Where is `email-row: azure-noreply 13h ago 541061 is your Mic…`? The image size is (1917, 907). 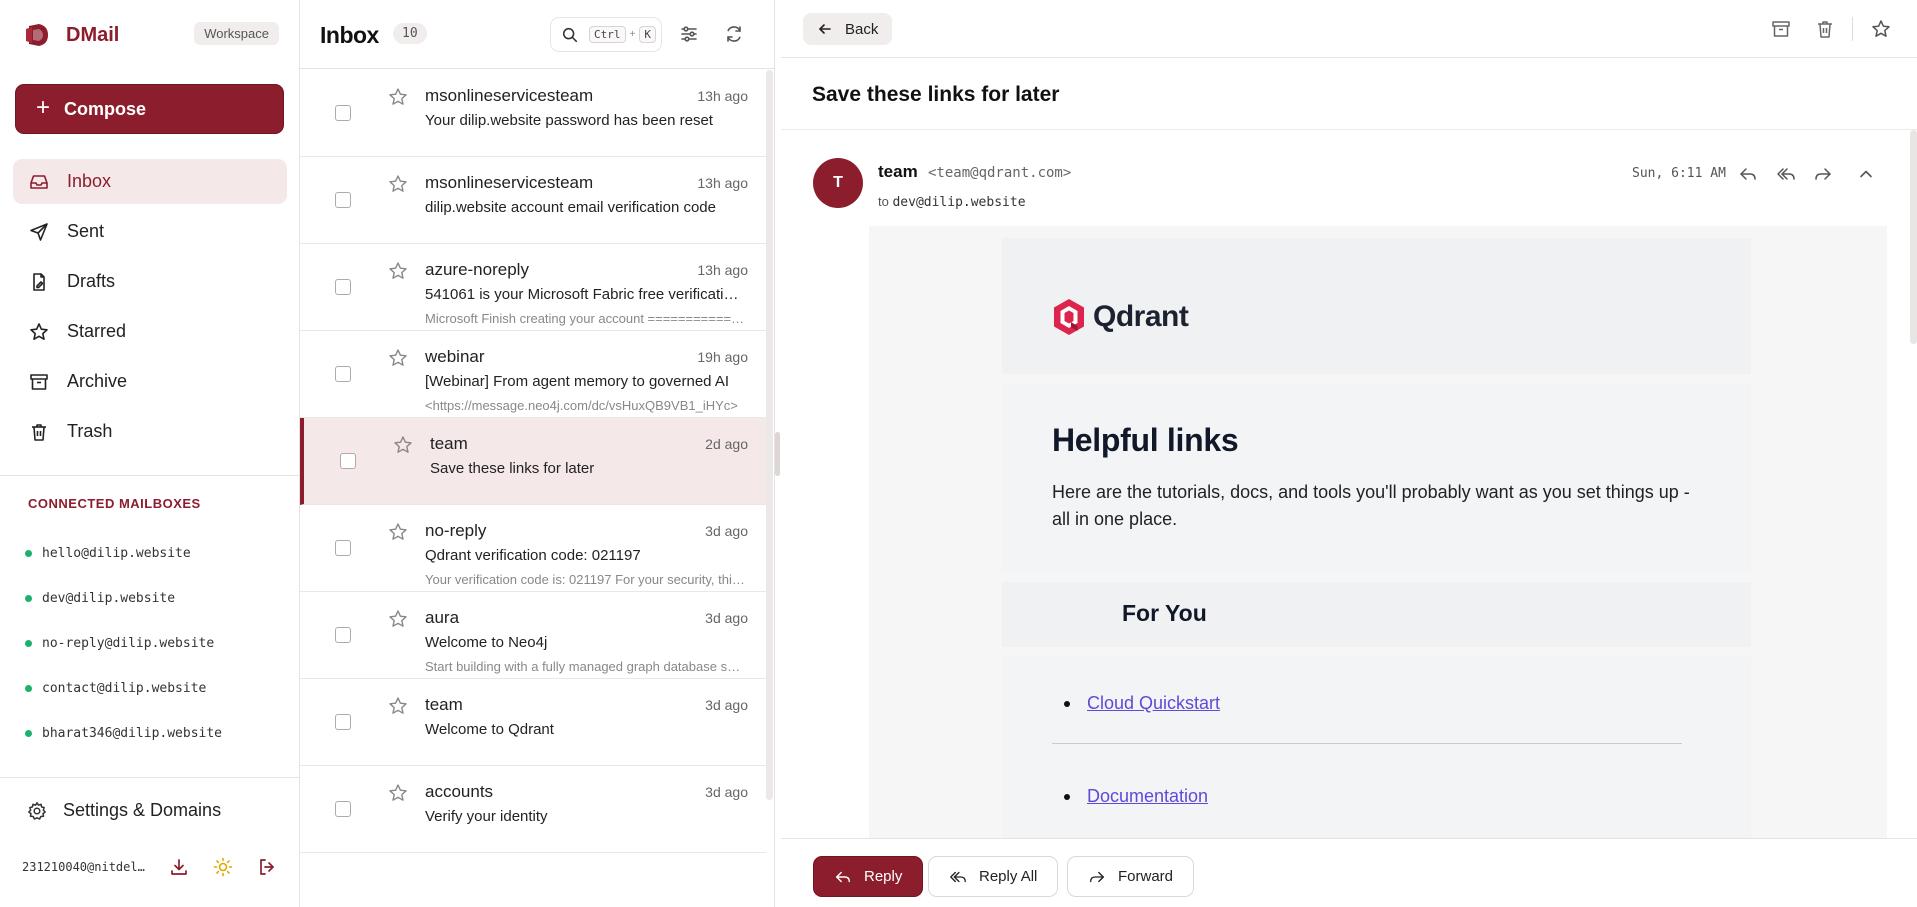 email-row: azure-noreply 13h ago 541061 is your Mic… is located at coordinates (533, 287).